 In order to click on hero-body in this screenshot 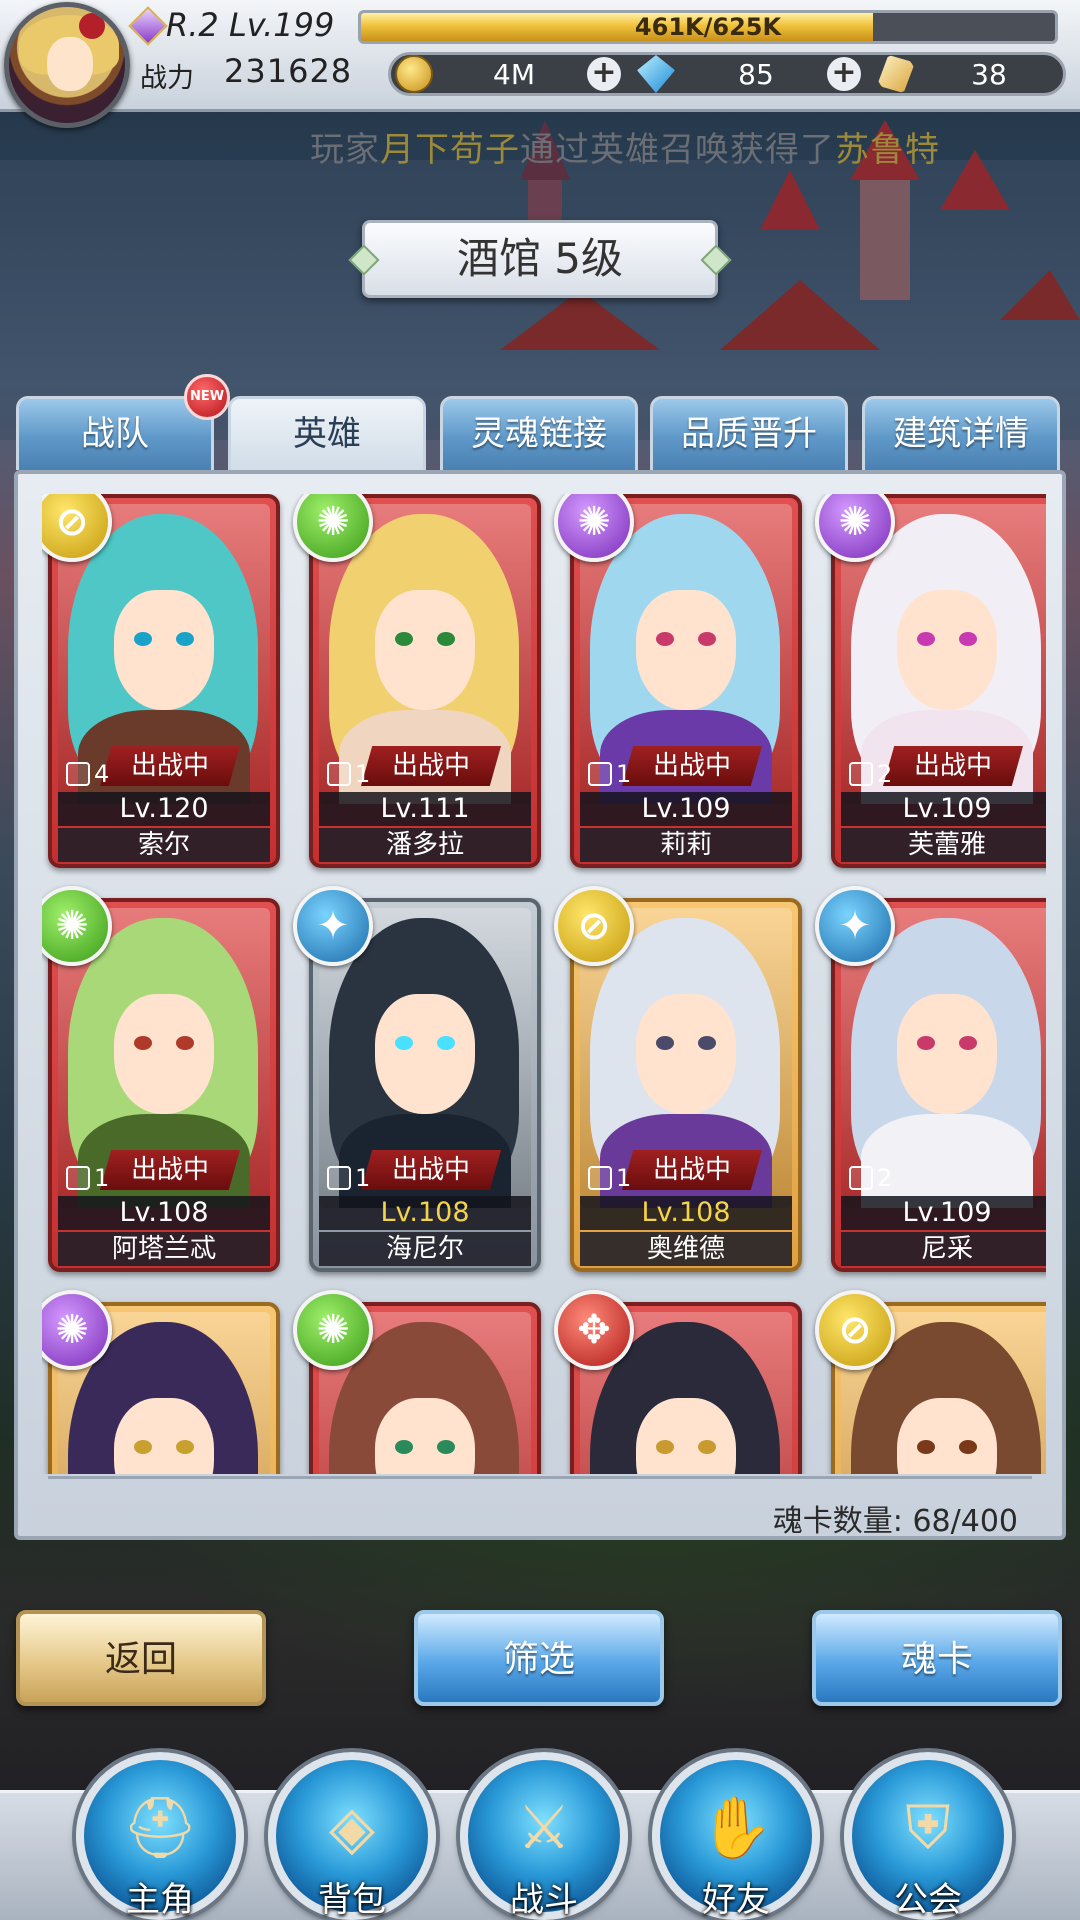, I will do `click(947, 1161)`.